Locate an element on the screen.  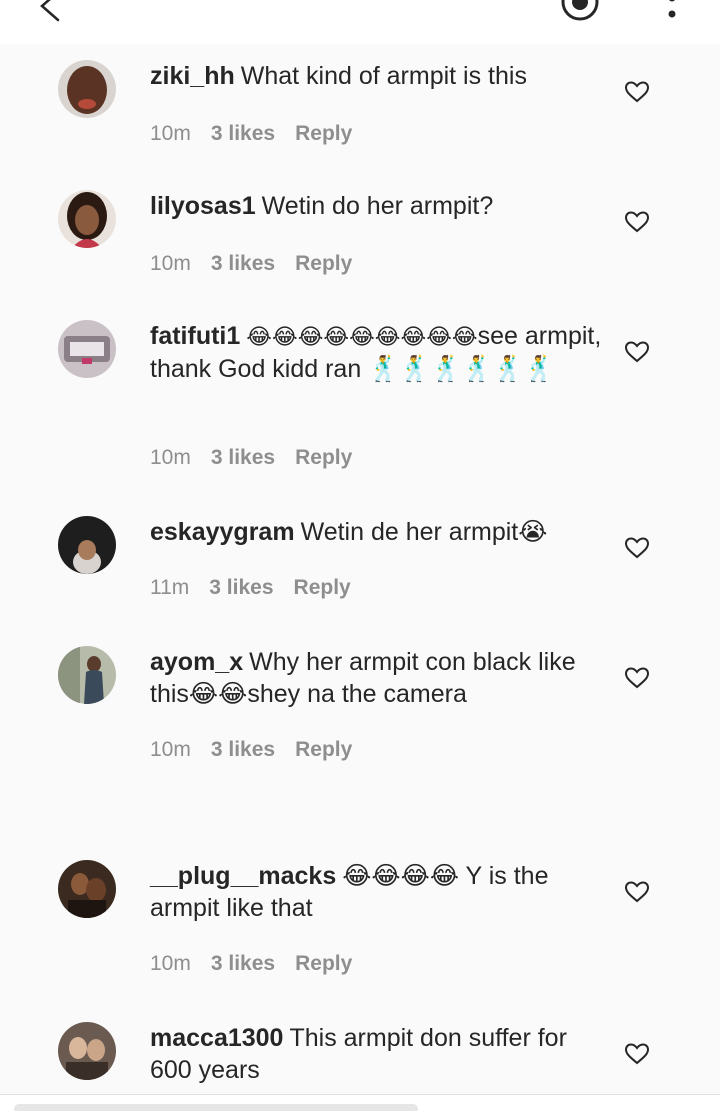
comment-username: lilyosas1 is located at coordinates (203, 206).